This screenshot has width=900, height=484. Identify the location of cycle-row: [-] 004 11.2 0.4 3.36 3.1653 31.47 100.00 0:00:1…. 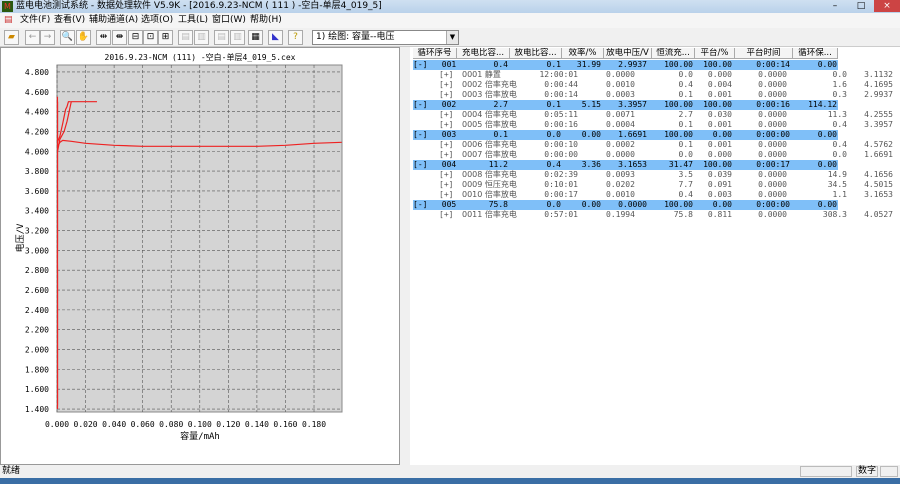
(655, 165).